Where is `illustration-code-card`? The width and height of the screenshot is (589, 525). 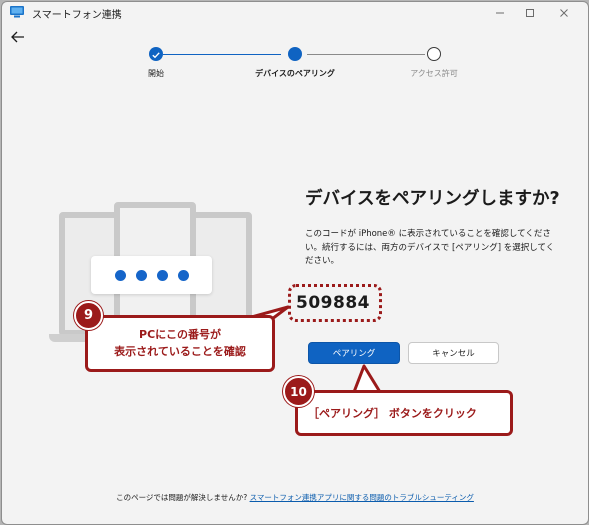 illustration-code-card is located at coordinates (151, 275).